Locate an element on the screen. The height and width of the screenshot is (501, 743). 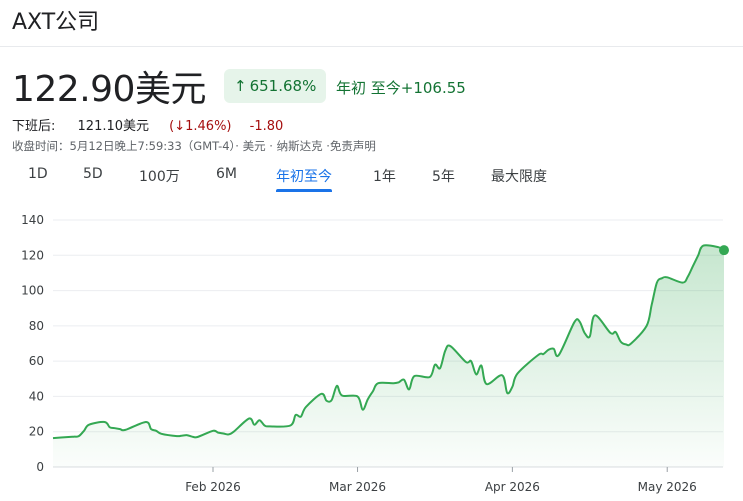
y-tick-label: 40 is located at coordinates (36, 396).